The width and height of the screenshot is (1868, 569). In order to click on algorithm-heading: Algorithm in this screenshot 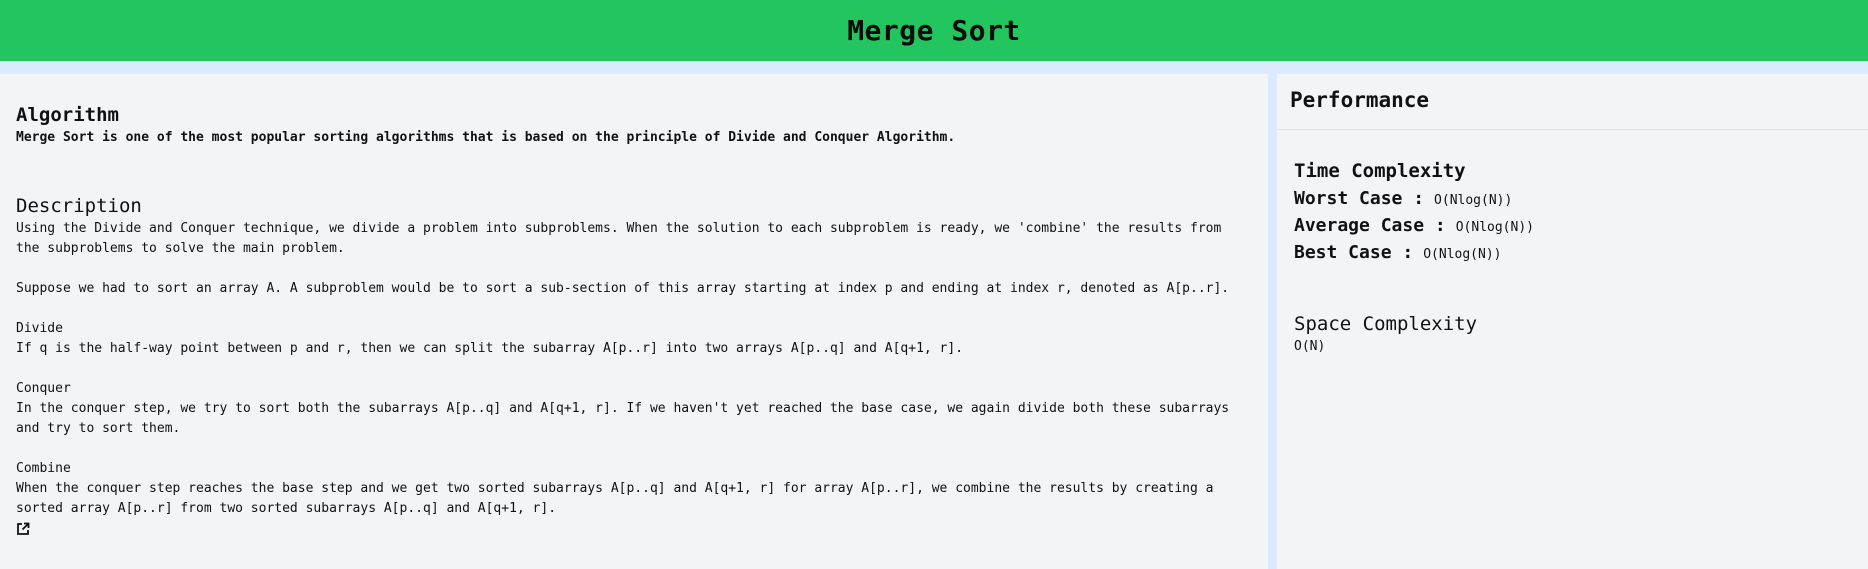, I will do `click(67, 115)`.